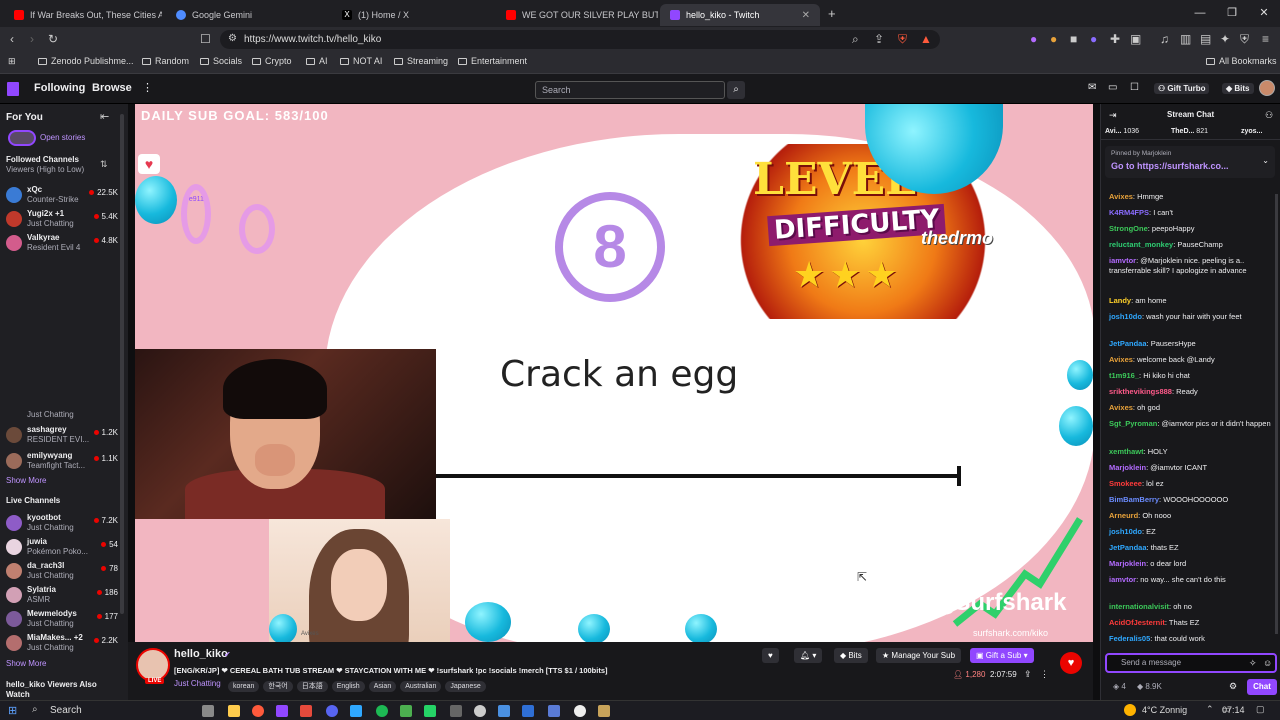  I want to click on chat-send-button: Chat, so click(1262, 687).